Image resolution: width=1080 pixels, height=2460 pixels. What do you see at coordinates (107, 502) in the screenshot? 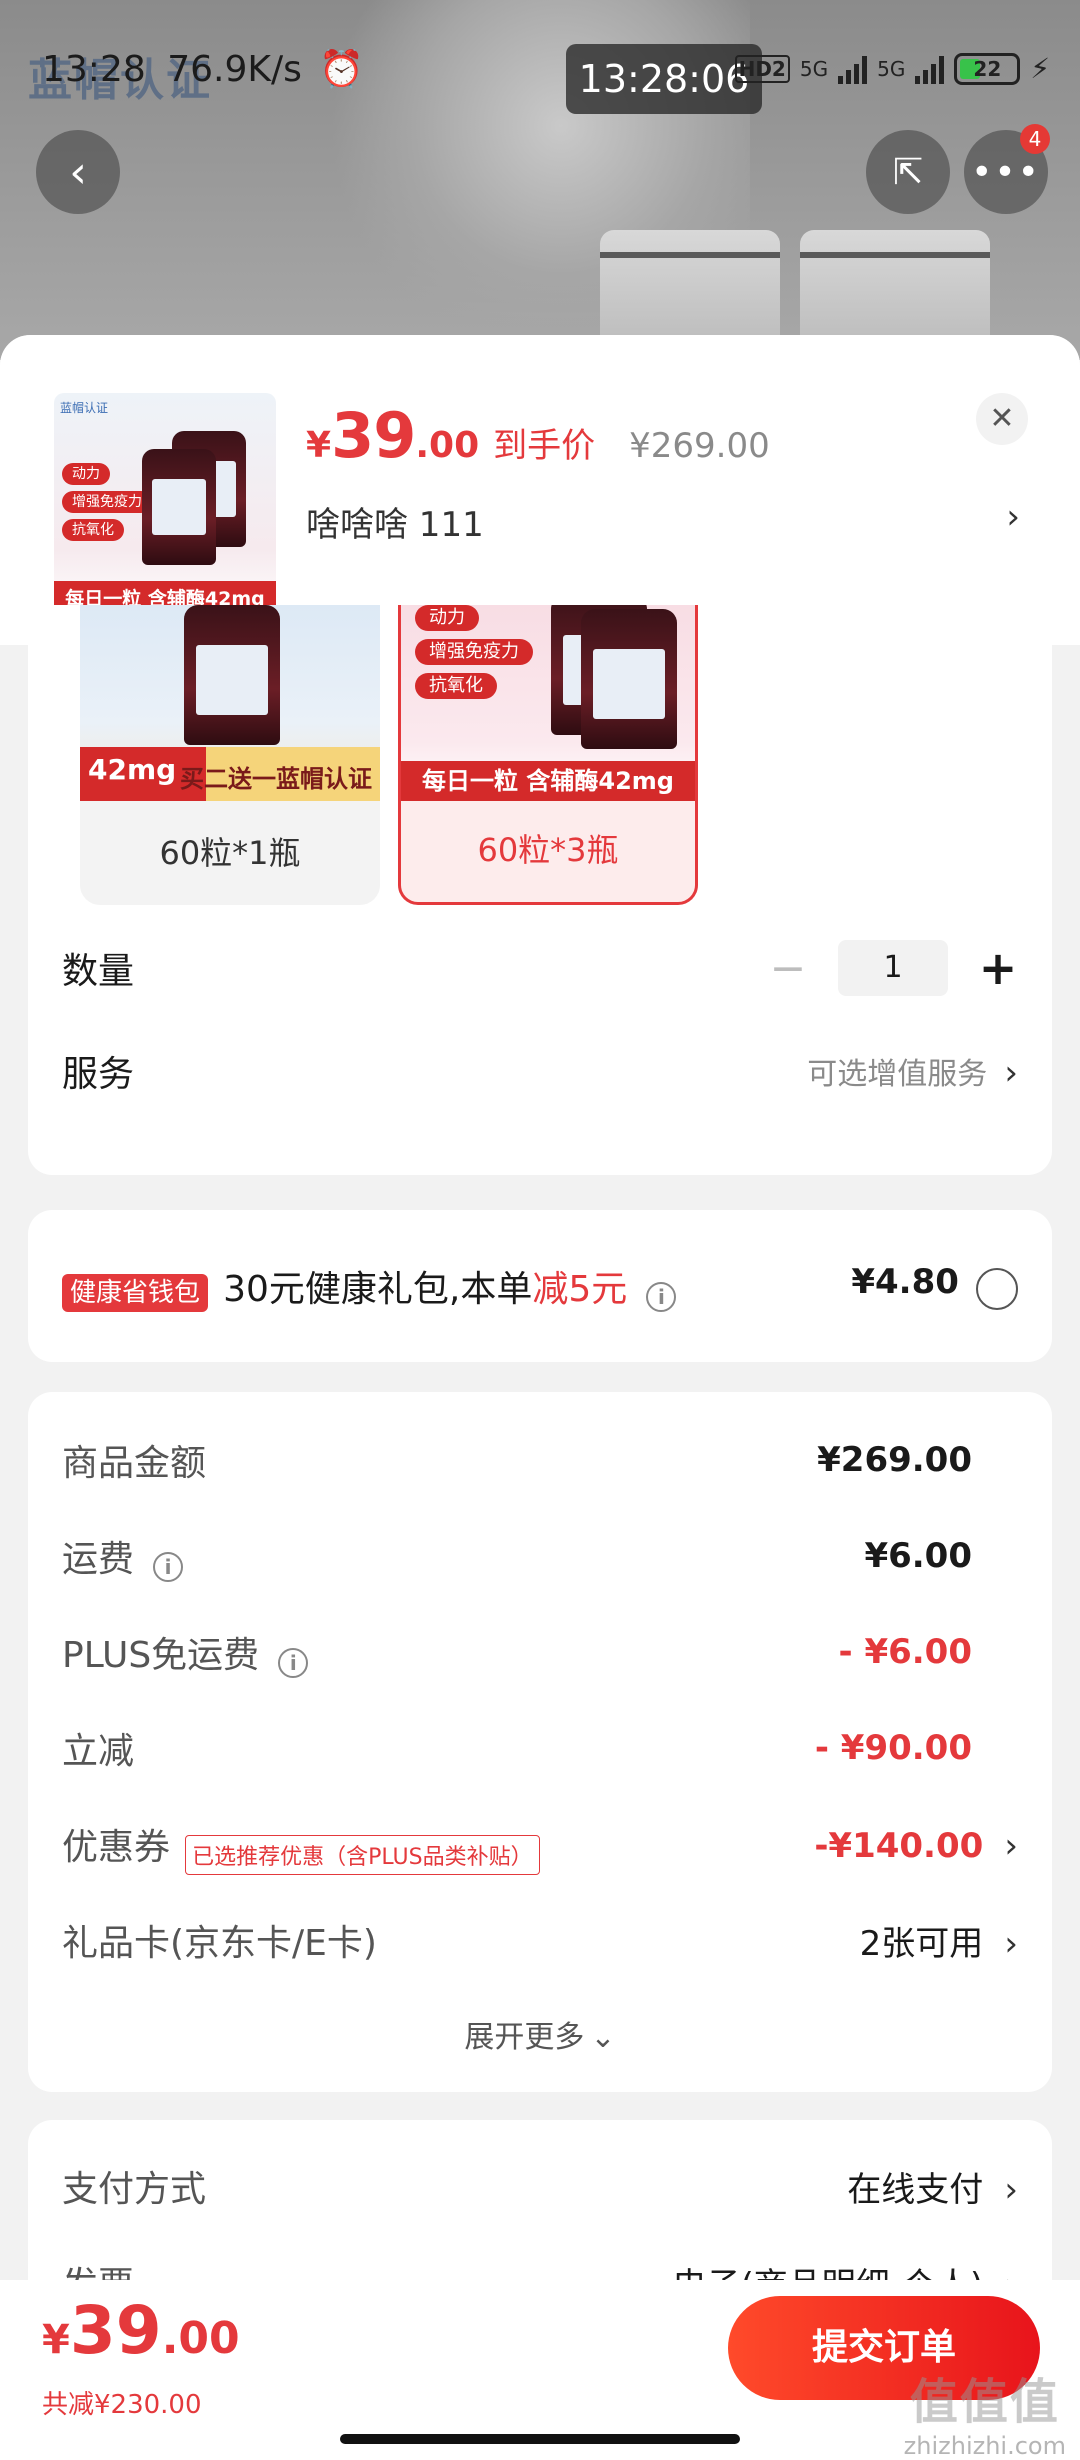
I see `thumb-pill: 增强免疫力` at bounding box center [107, 502].